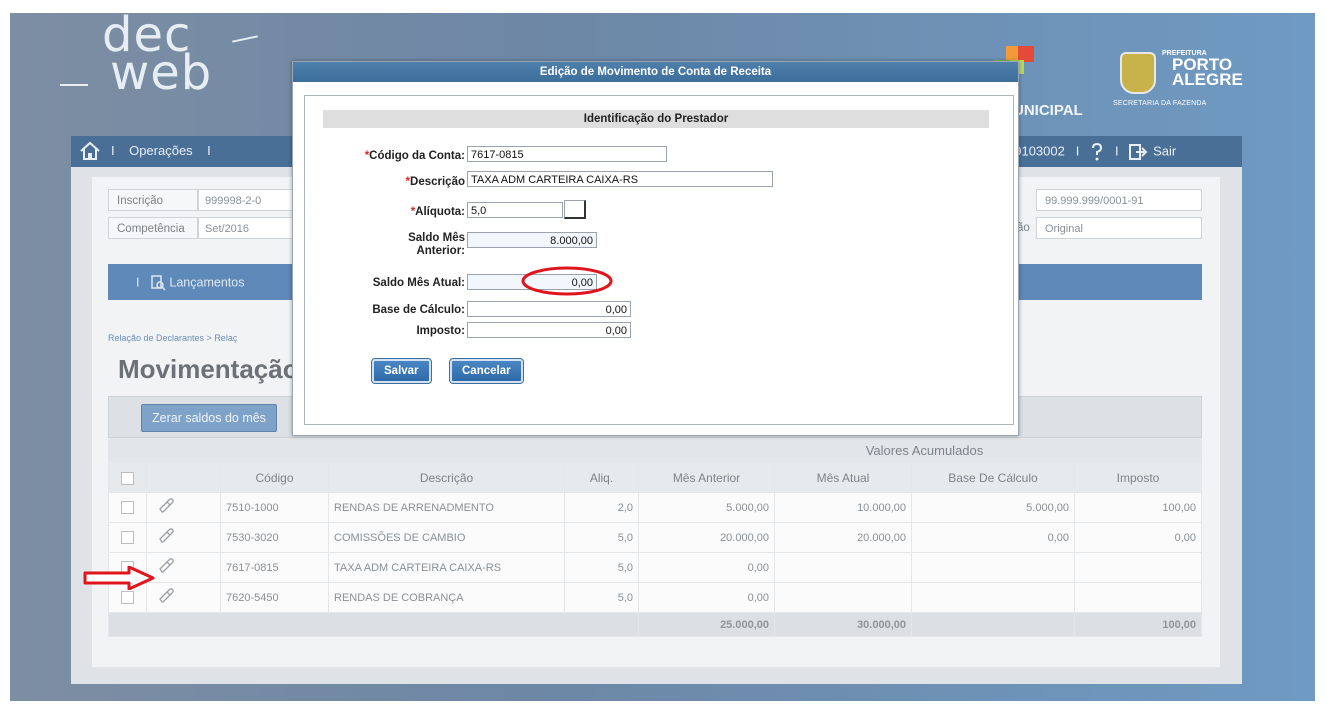 This screenshot has height=715, width=1327. I want to click on col-base-calculo: Base De Cálculo, so click(993, 477).